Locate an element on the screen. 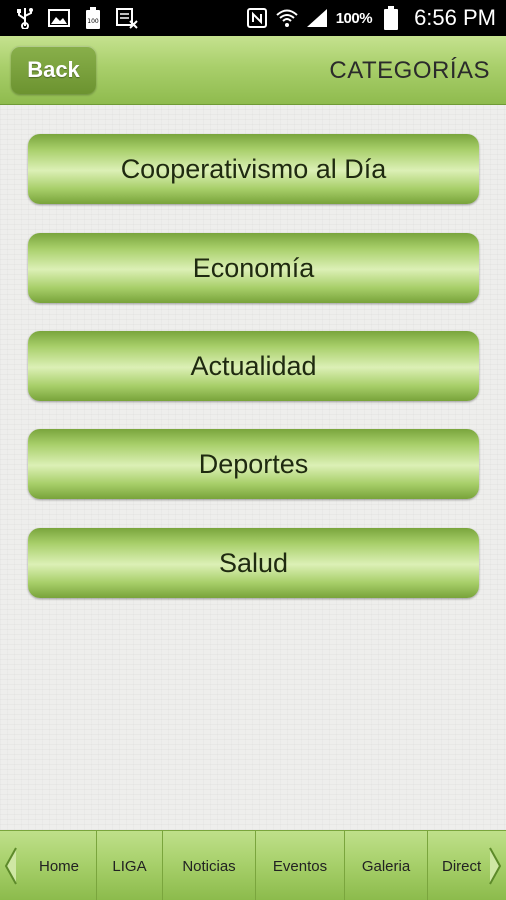 This screenshot has height=900, width=506. nav-item-galeria: Galeria is located at coordinates (385, 865).